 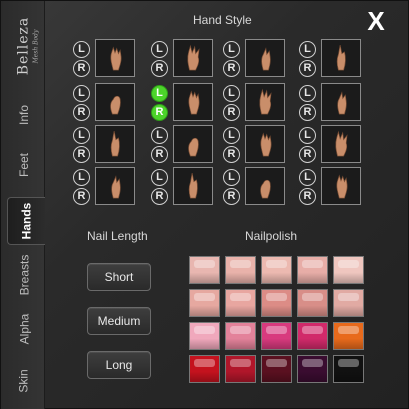 What do you see at coordinates (265, 102) in the screenshot?
I see `hand-pose-reaching-icon` at bounding box center [265, 102].